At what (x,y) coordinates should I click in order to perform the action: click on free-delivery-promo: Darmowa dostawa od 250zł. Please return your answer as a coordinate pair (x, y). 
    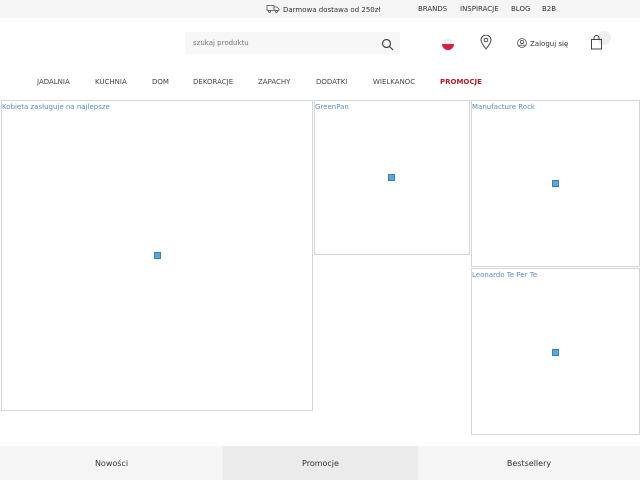
    Looking at the image, I should click on (323, 9).